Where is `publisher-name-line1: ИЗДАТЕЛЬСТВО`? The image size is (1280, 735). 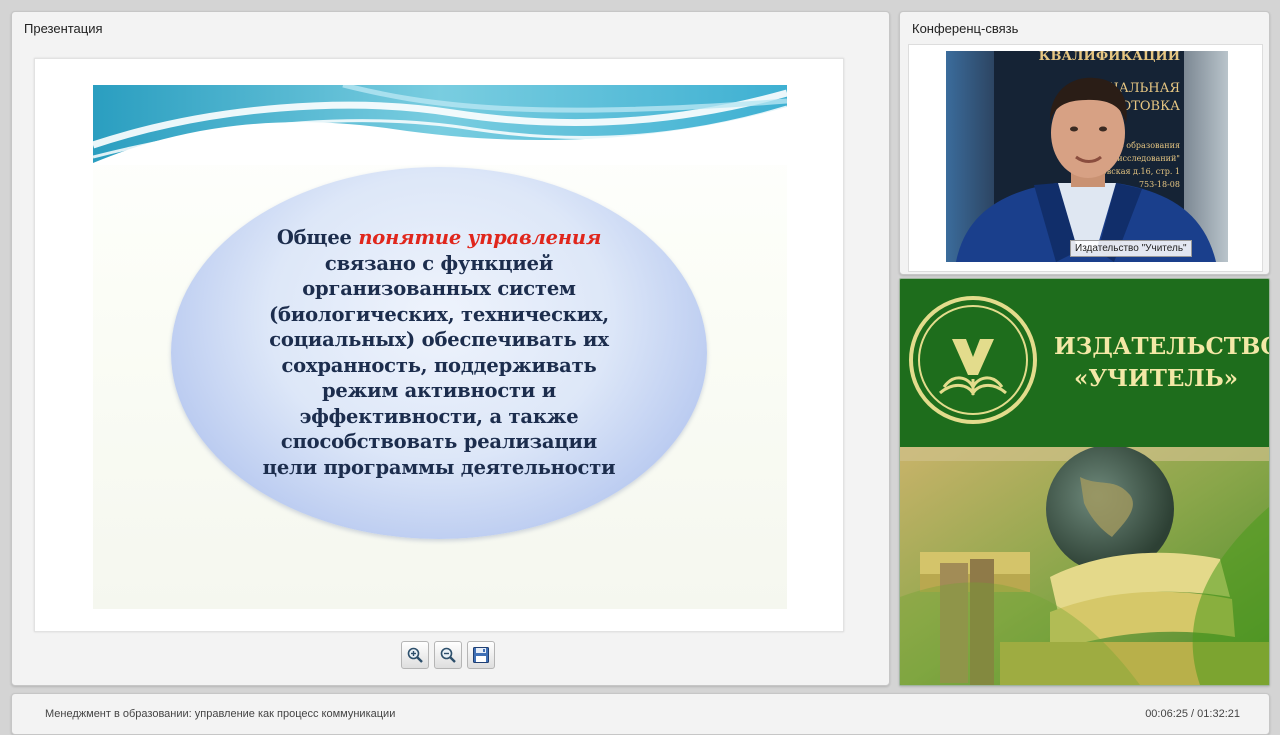
publisher-name-line1: ИЗДАТЕЛЬСТВО is located at coordinates (1162, 346).